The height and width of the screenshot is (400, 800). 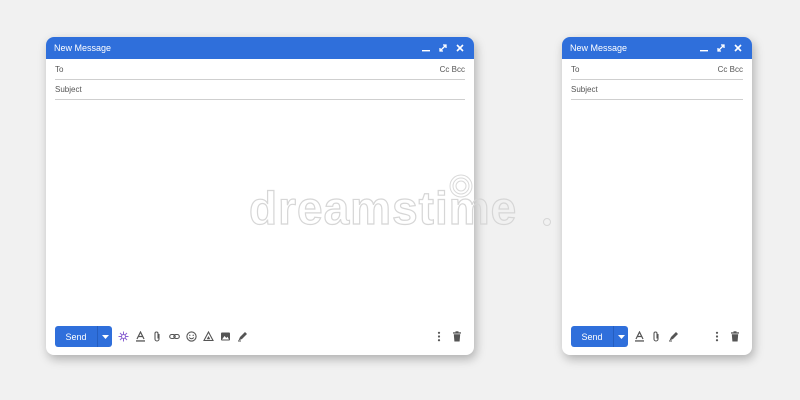 What do you see at coordinates (657, 209) in the screenshot?
I see `message-body` at bounding box center [657, 209].